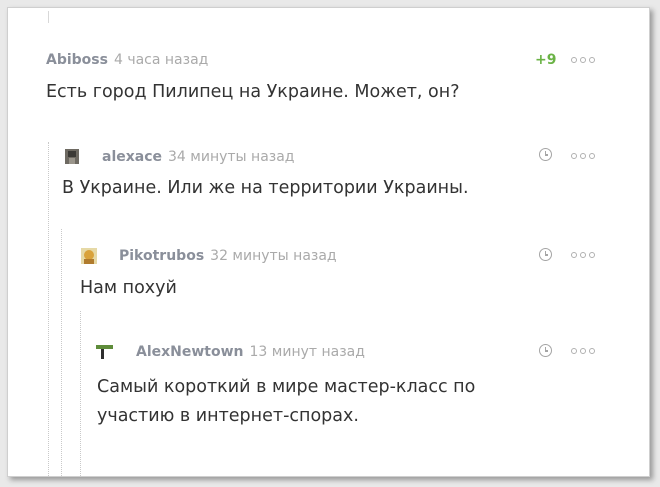  I want to click on comment-author: AlexNewtown, so click(190, 352).